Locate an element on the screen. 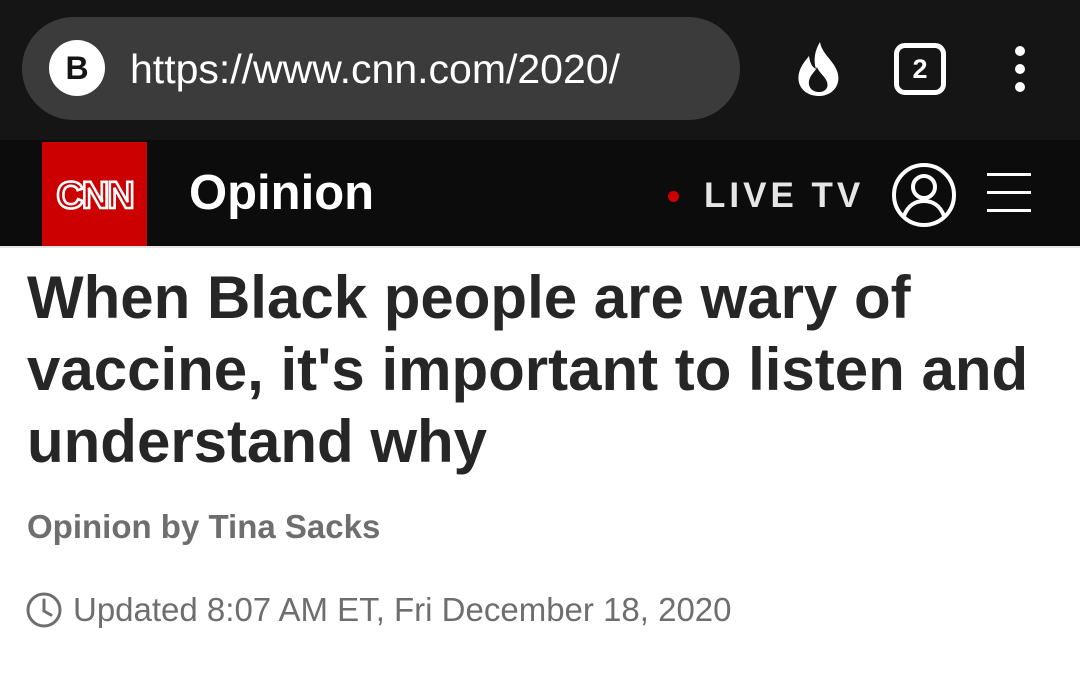  address-bar: B https://www.cnn.com/2020/ is located at coordinates (381, 68).